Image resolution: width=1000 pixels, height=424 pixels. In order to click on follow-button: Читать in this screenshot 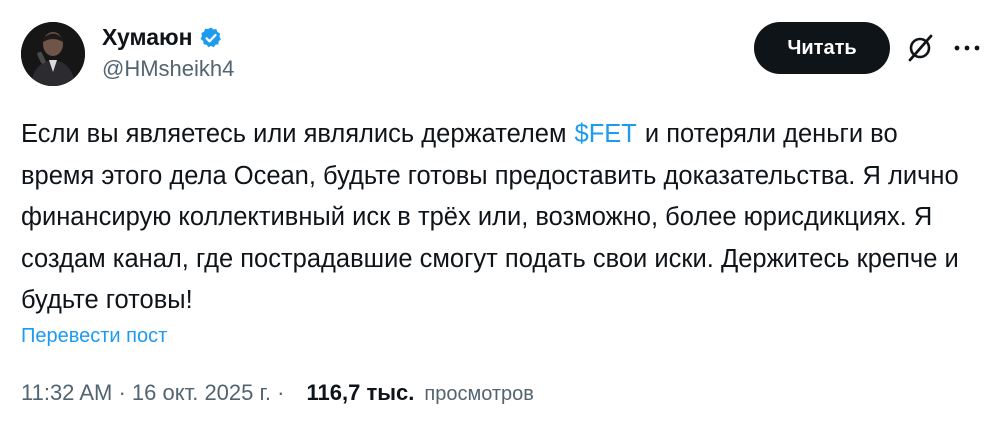, I will do `click(822, 48)`.